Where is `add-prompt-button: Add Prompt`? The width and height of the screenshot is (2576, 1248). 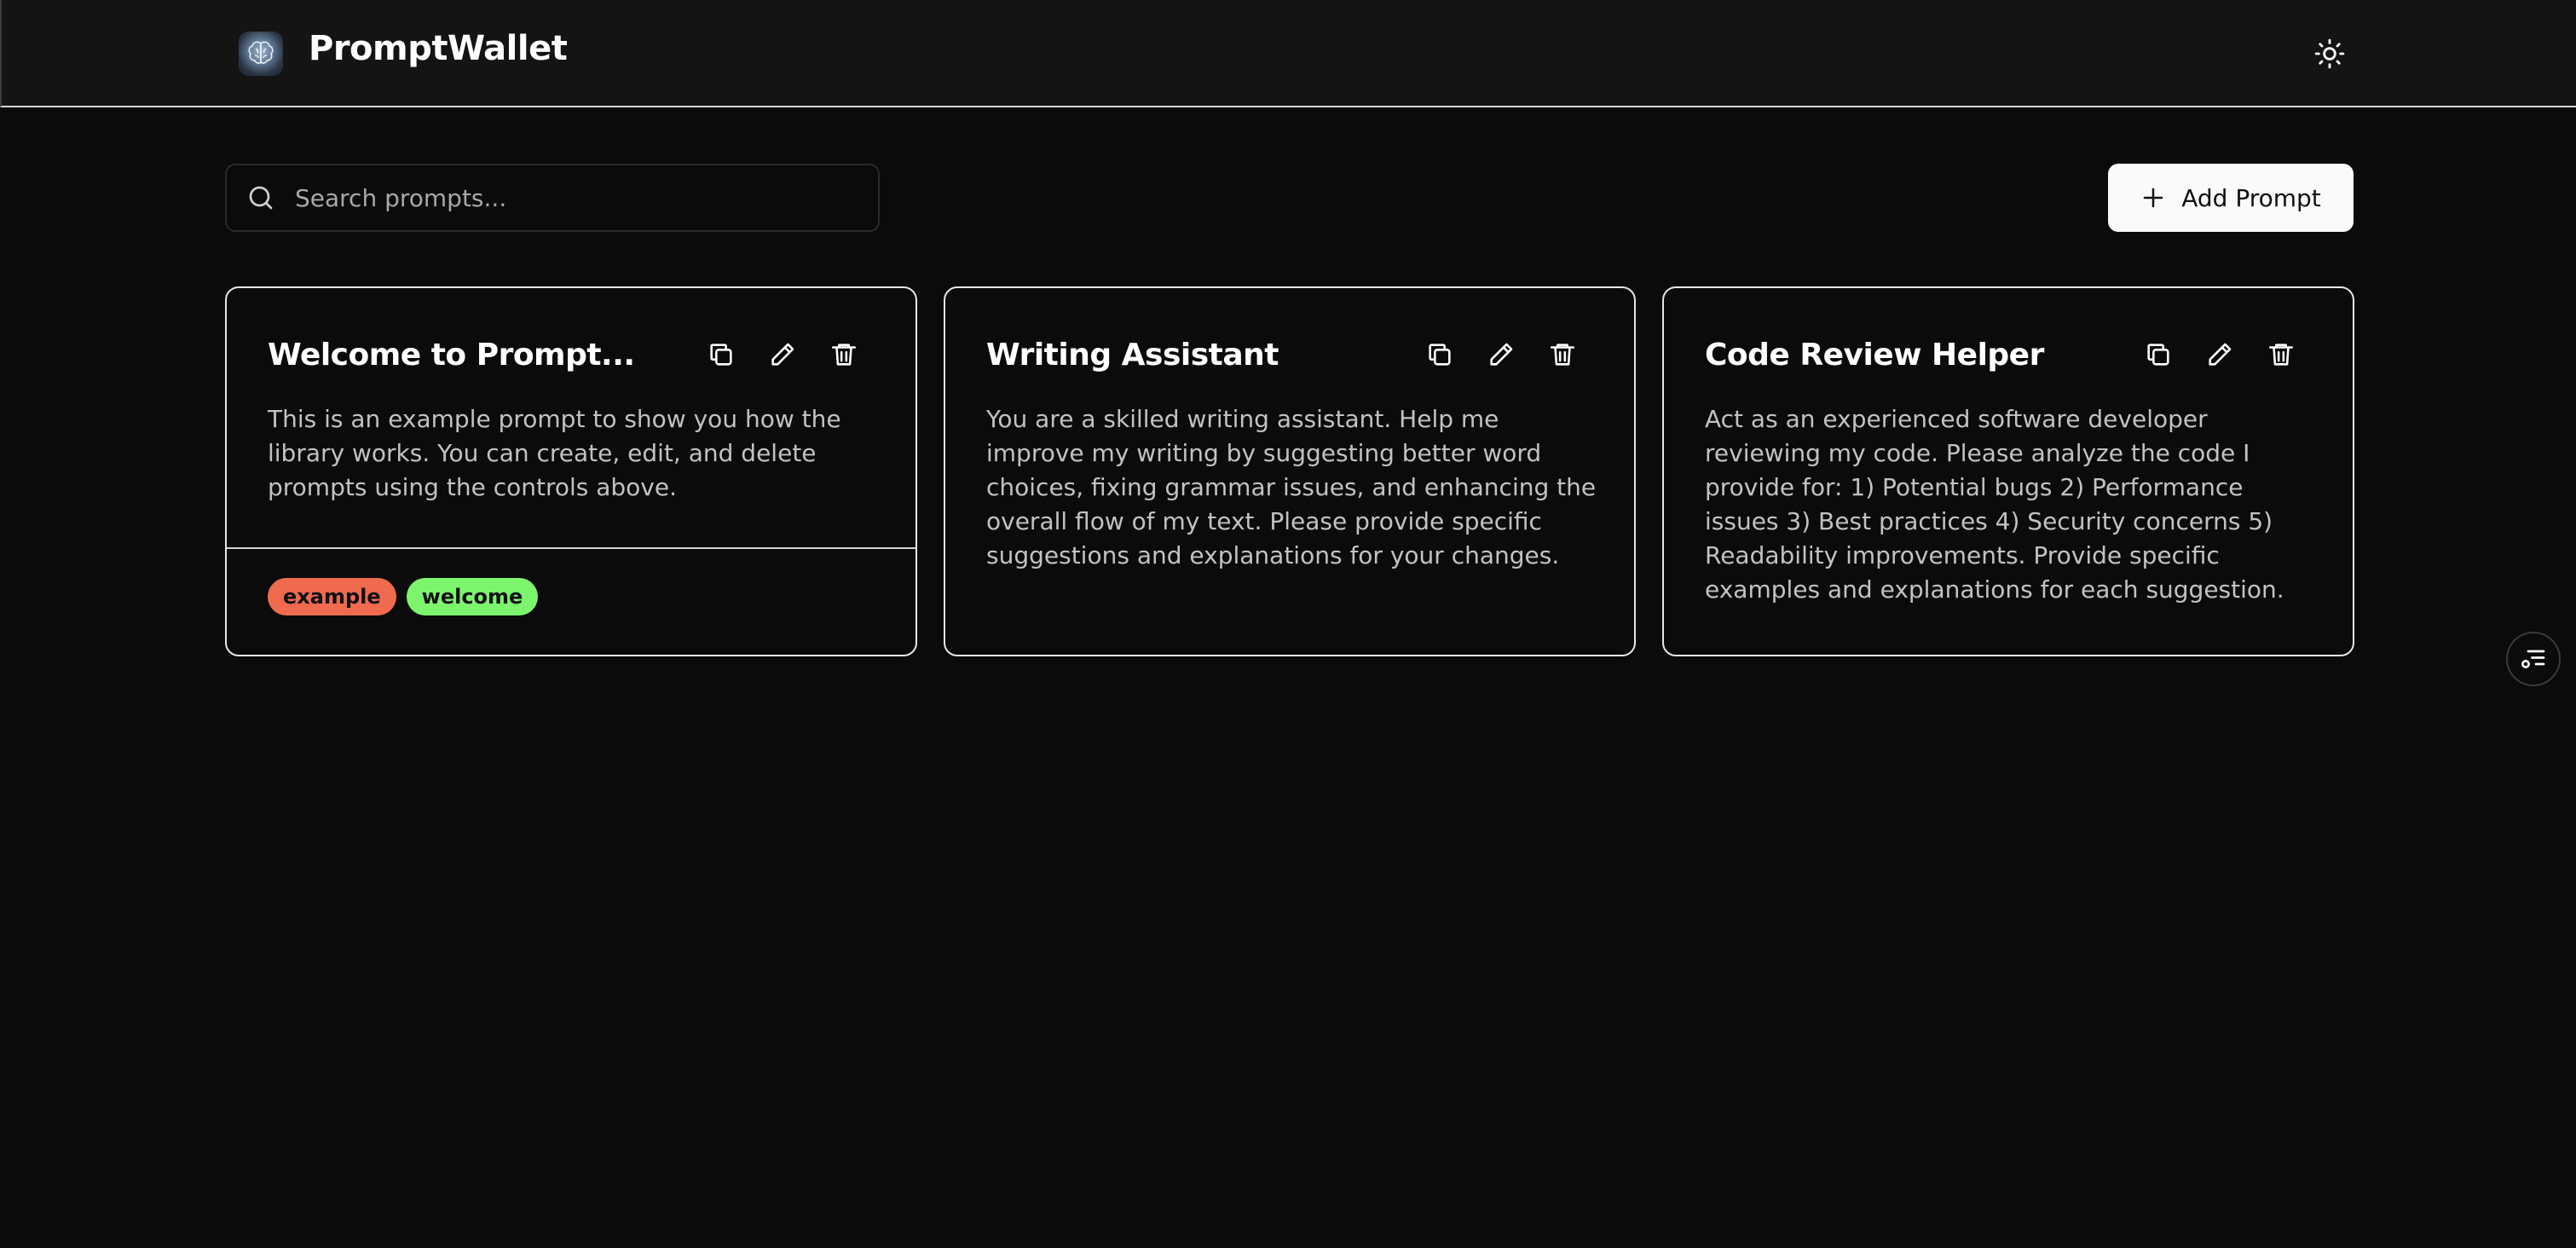 add-prompt-button: Add Prompt is located at coordinates (2231, 198).